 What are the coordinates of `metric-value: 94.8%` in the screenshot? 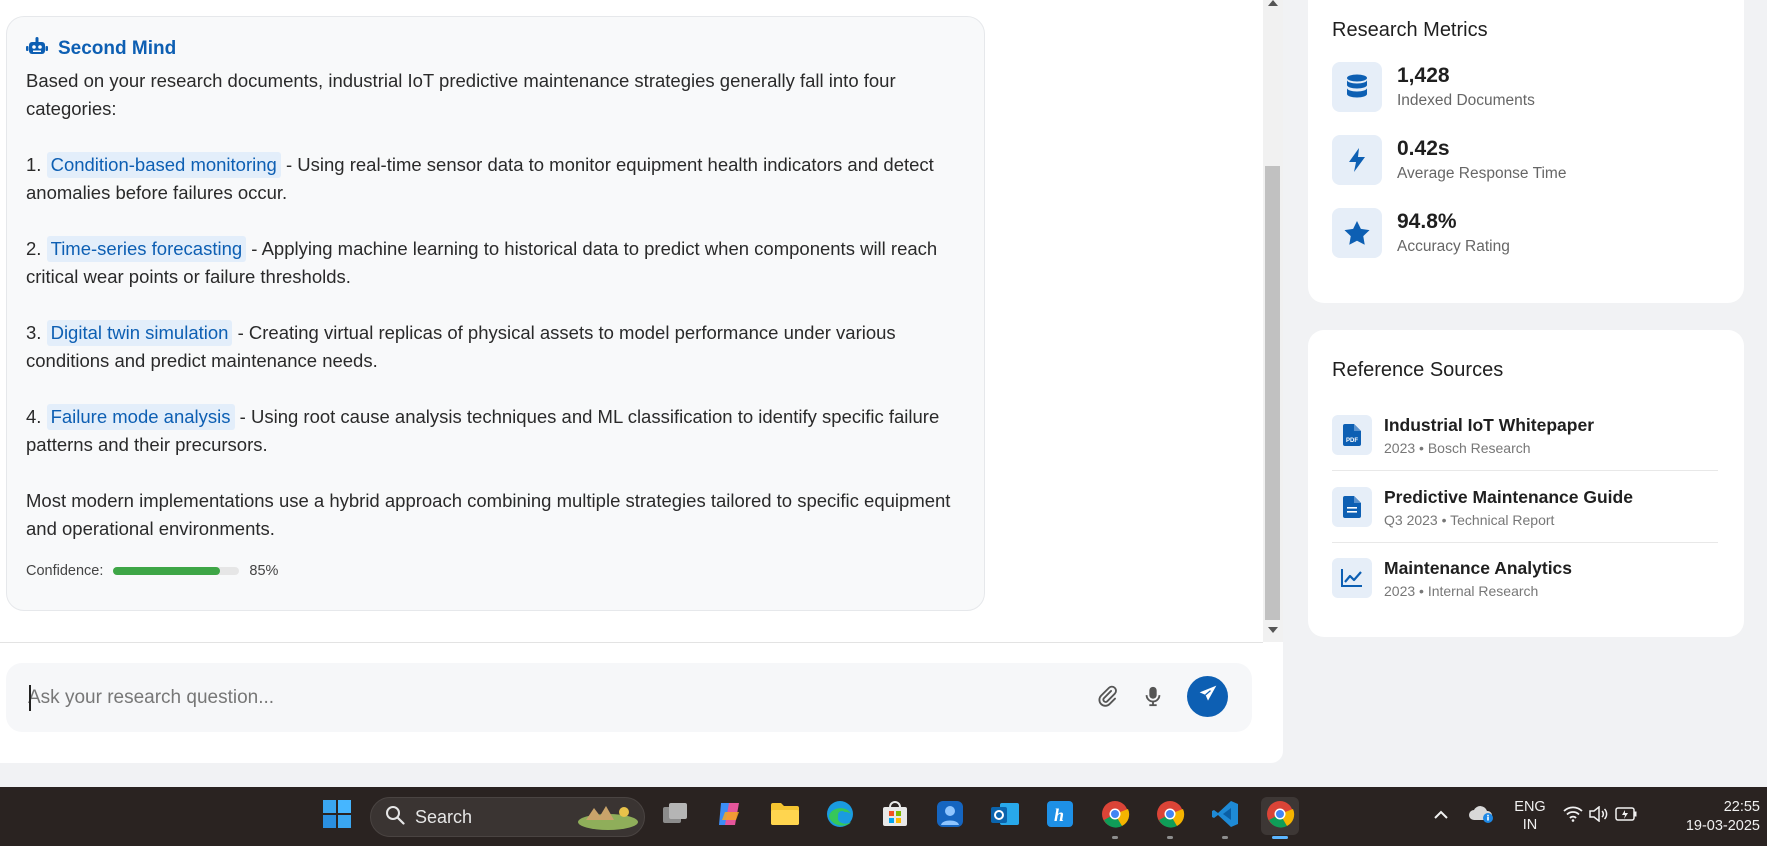 It's located at (1427, 221).